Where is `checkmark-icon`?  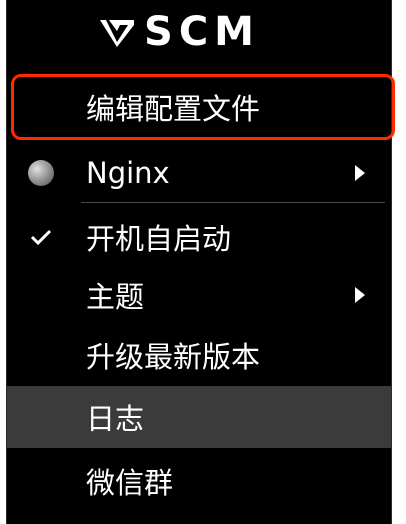 checkmark-icon is located at coordinates (41, 237).